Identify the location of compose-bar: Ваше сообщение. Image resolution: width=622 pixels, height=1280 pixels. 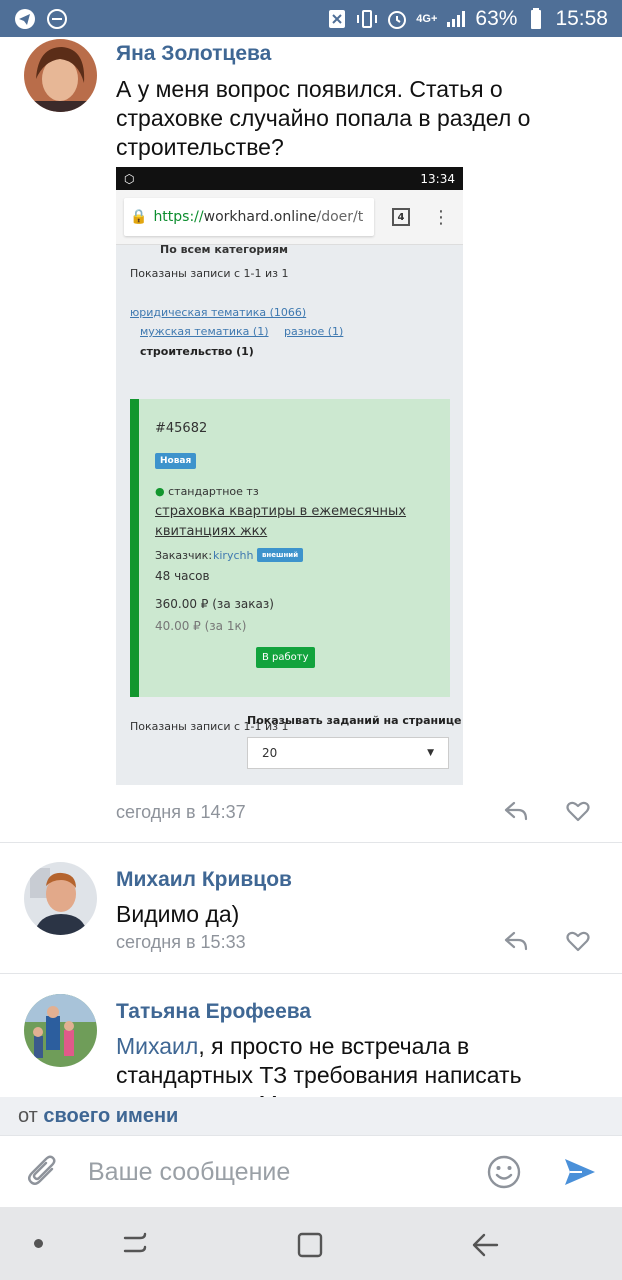
(311, 1171).